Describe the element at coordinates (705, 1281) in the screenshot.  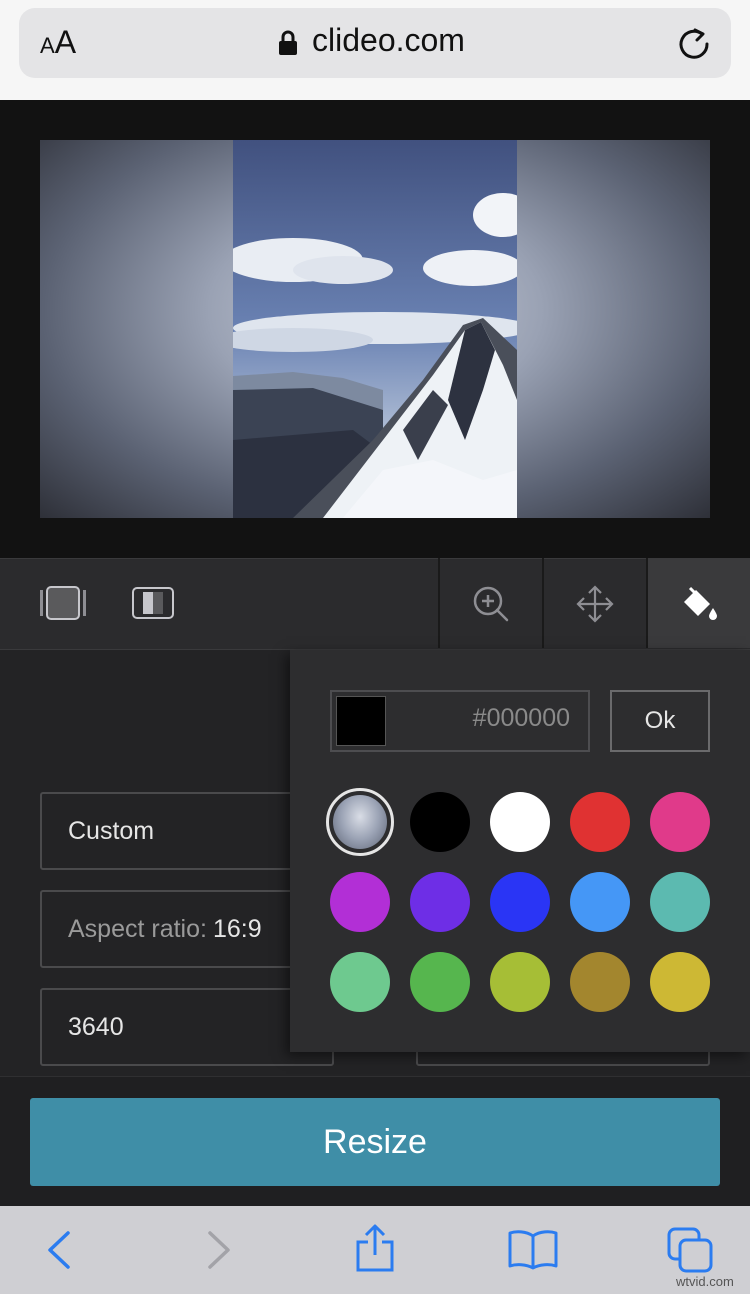
I see `watermark: wtvid.com` at that location.